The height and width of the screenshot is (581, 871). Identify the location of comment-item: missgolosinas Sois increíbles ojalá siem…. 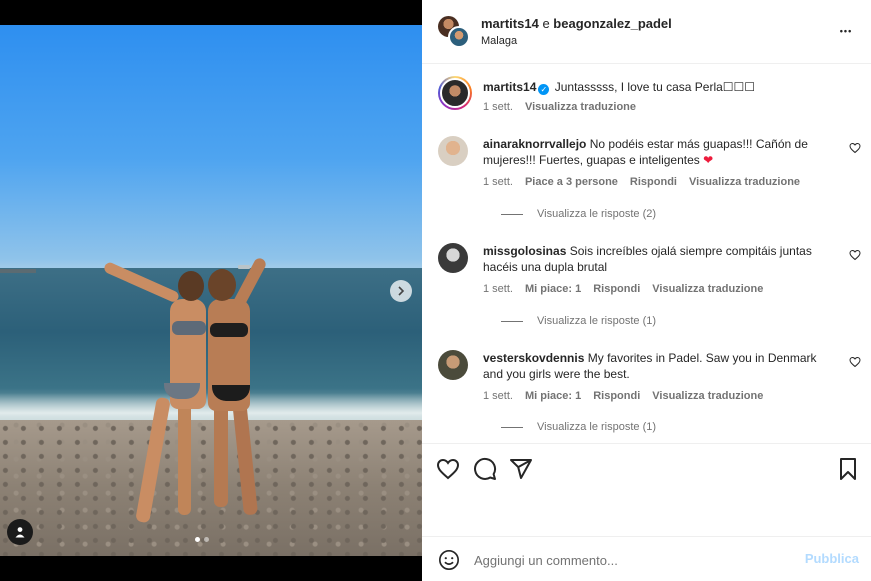
(650, 288).